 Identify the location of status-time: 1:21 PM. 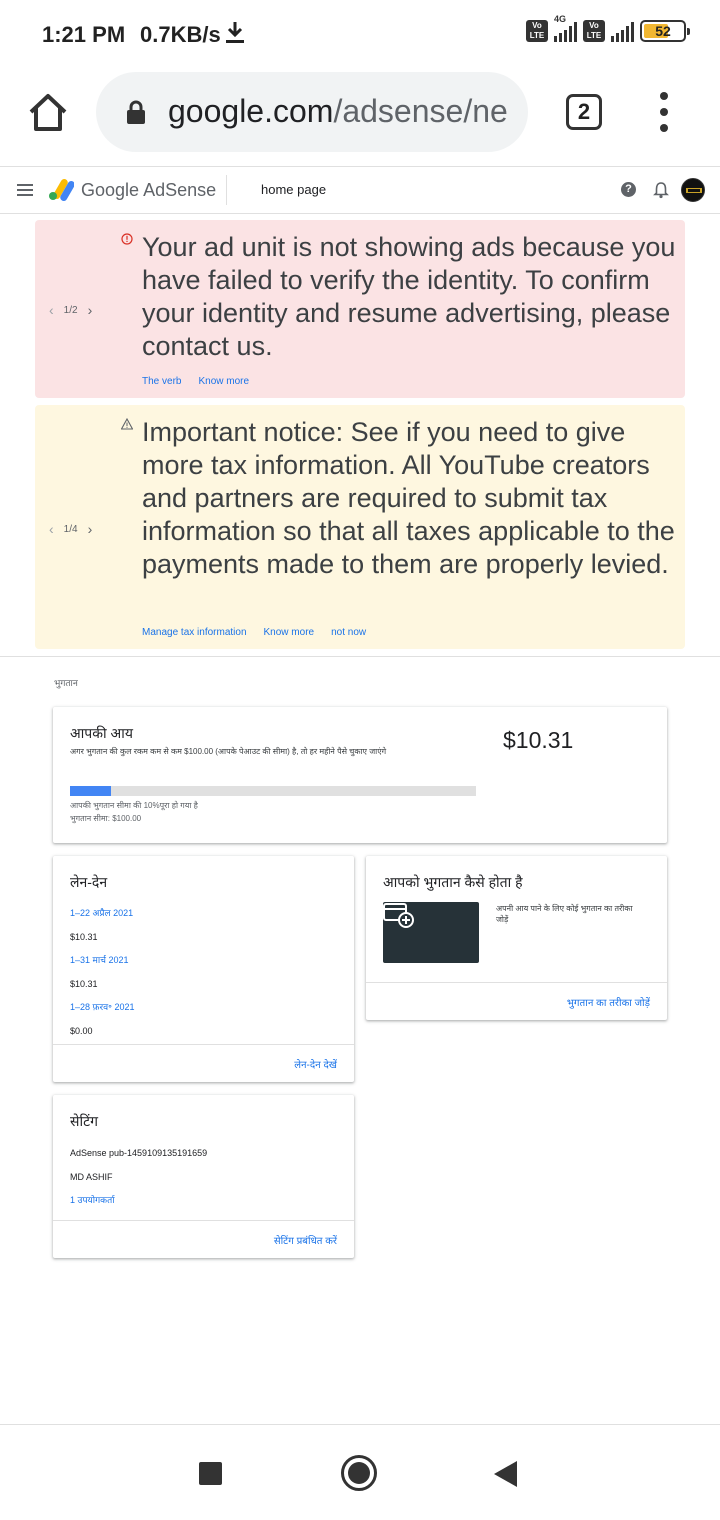
(84, 34).